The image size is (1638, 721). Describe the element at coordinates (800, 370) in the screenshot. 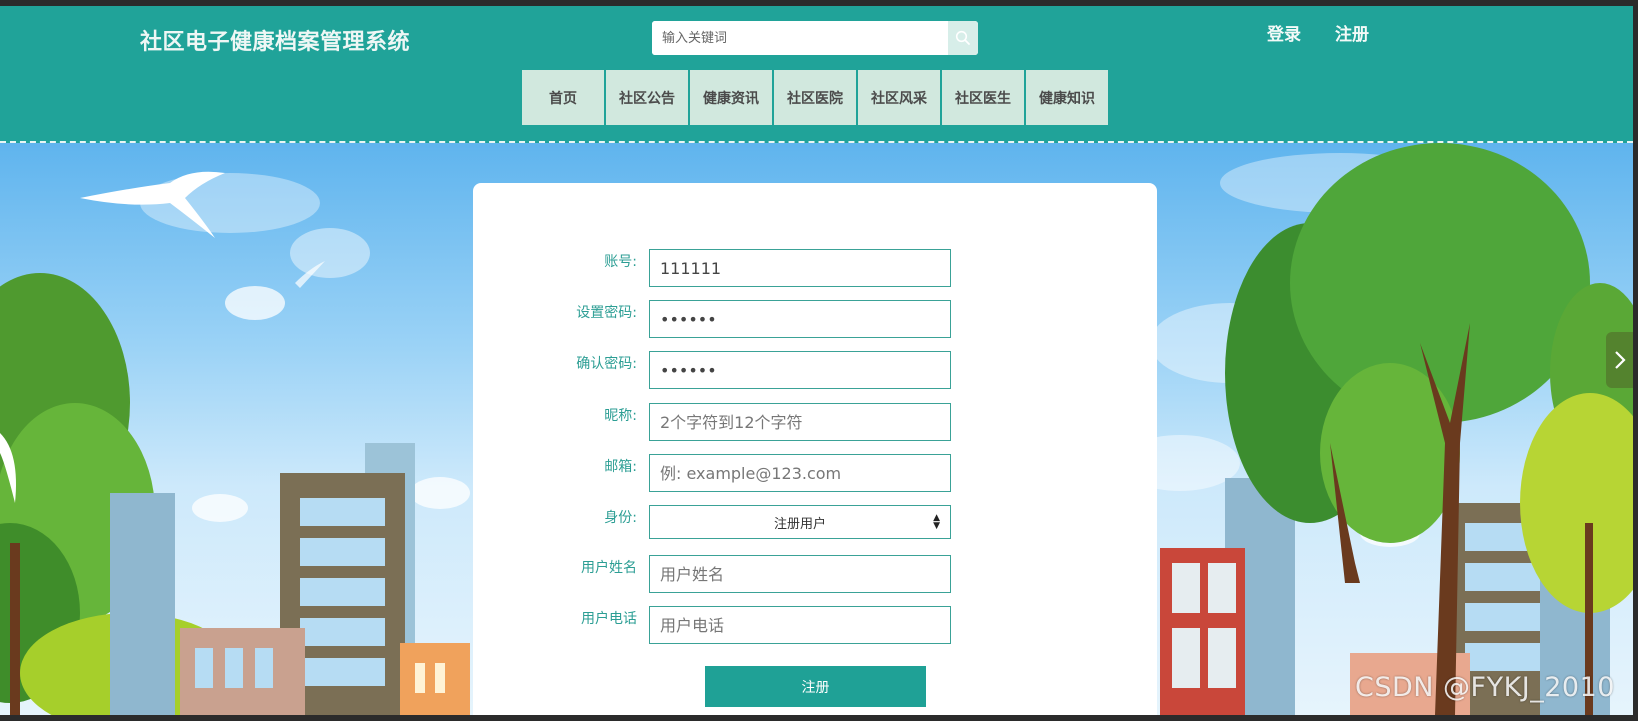

I see `confirm-password-input` at that location.